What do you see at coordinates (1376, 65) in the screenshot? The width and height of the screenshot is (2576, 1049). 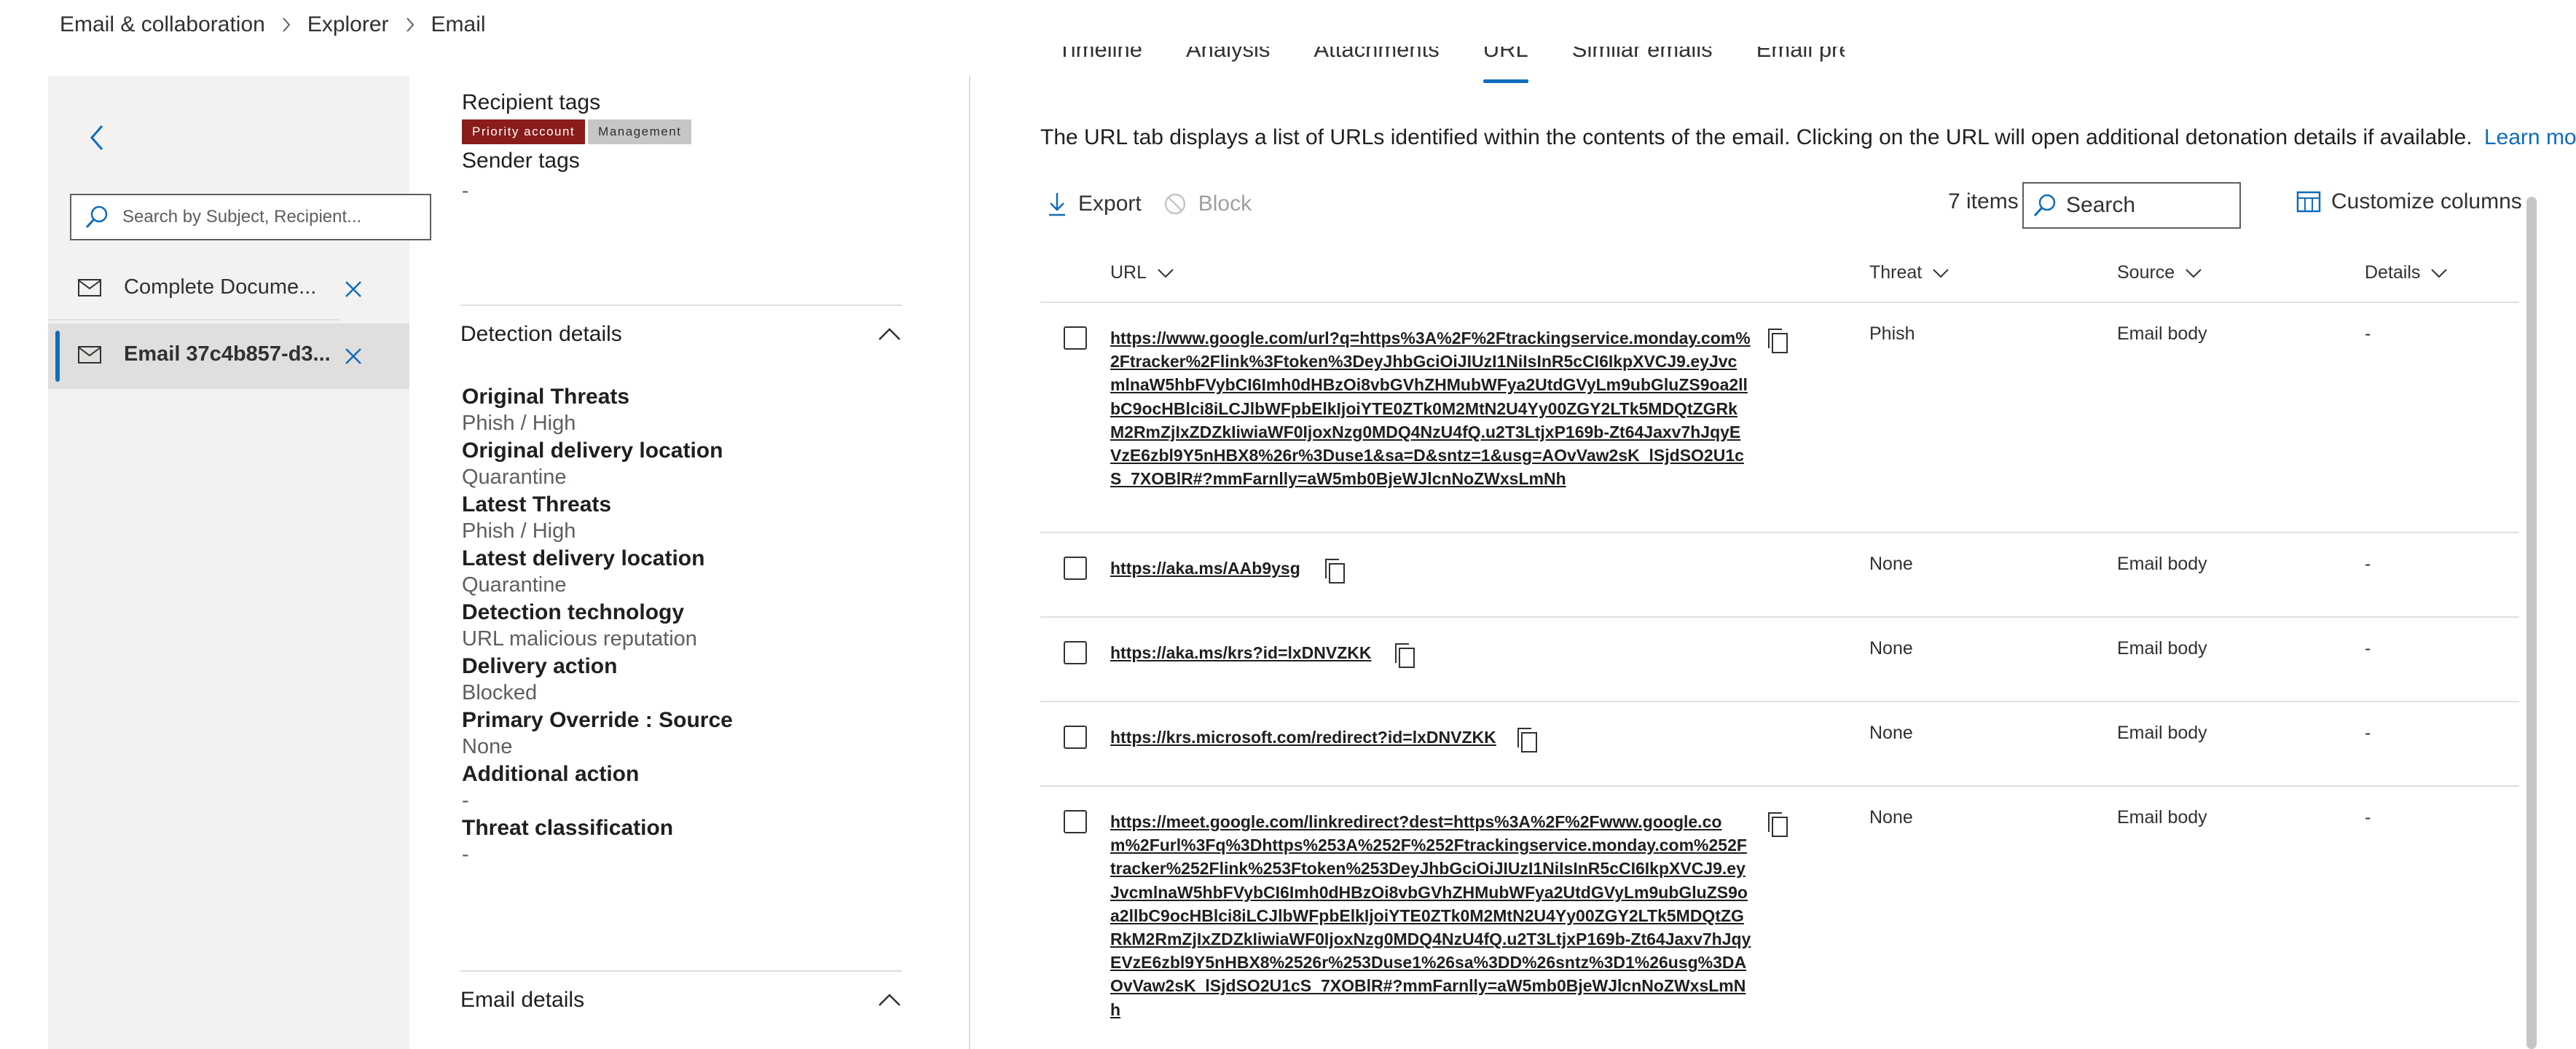 I see `tab-attachments: Attachments` at bounding box center [1376, 65].